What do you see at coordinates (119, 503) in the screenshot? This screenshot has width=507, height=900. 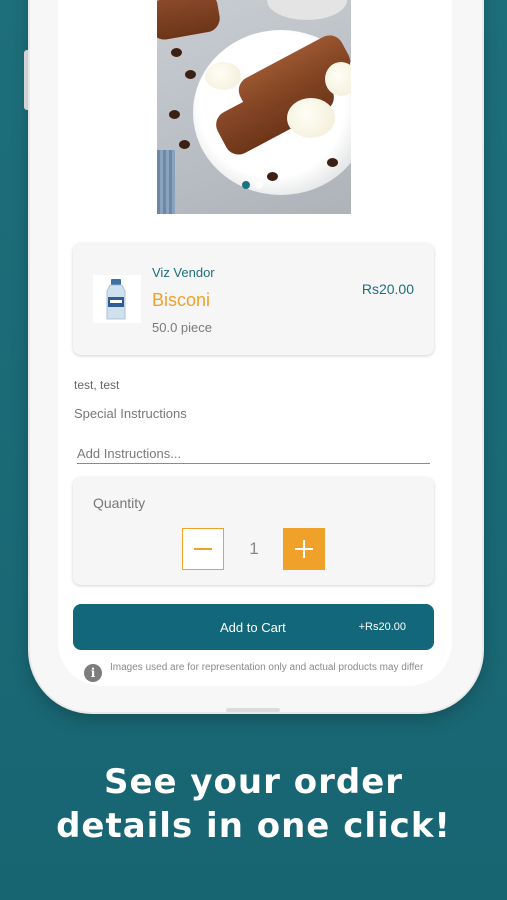 I see `quantity-label: Quantity` at bounding box center [119, 503].